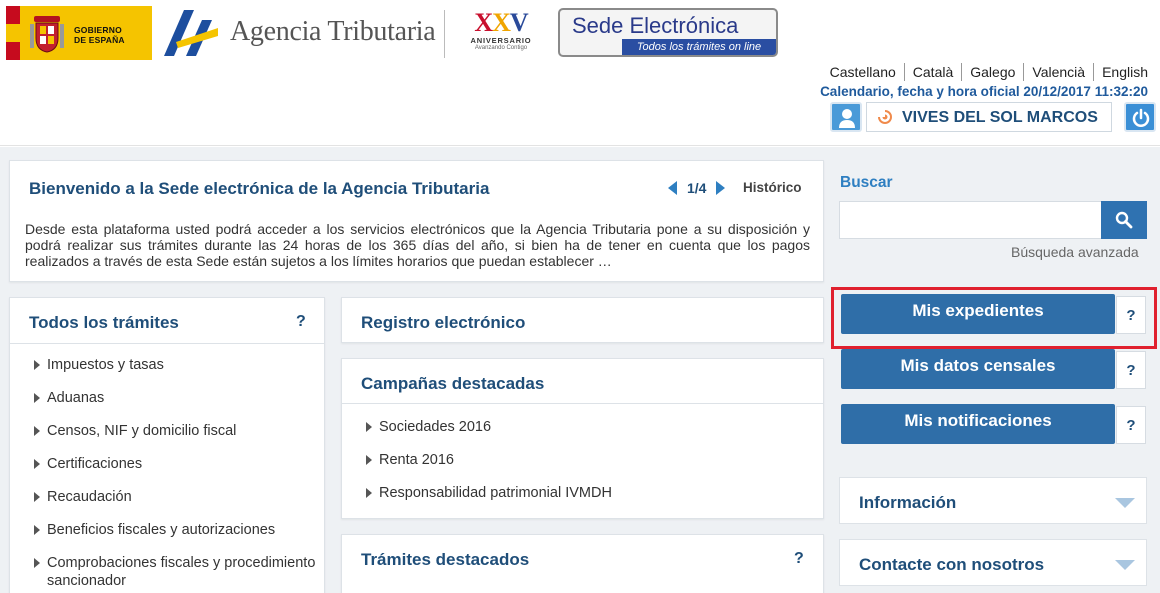 This screenshot has height=593, width=1160. What do you see at coordinates (488, 427) in the screenshot?
I see `list-item-sociedades: Sociedades 2016` at bounding box center [488, 427].